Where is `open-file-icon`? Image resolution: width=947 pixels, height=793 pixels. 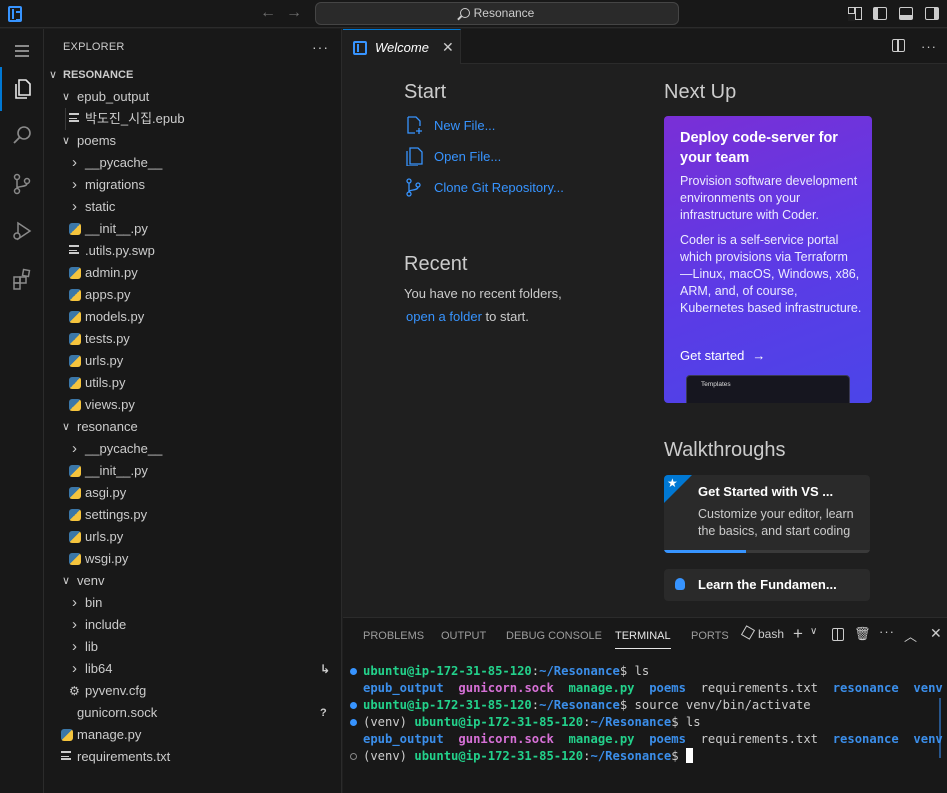
open-file-icon is located at coordinates (414, 156).